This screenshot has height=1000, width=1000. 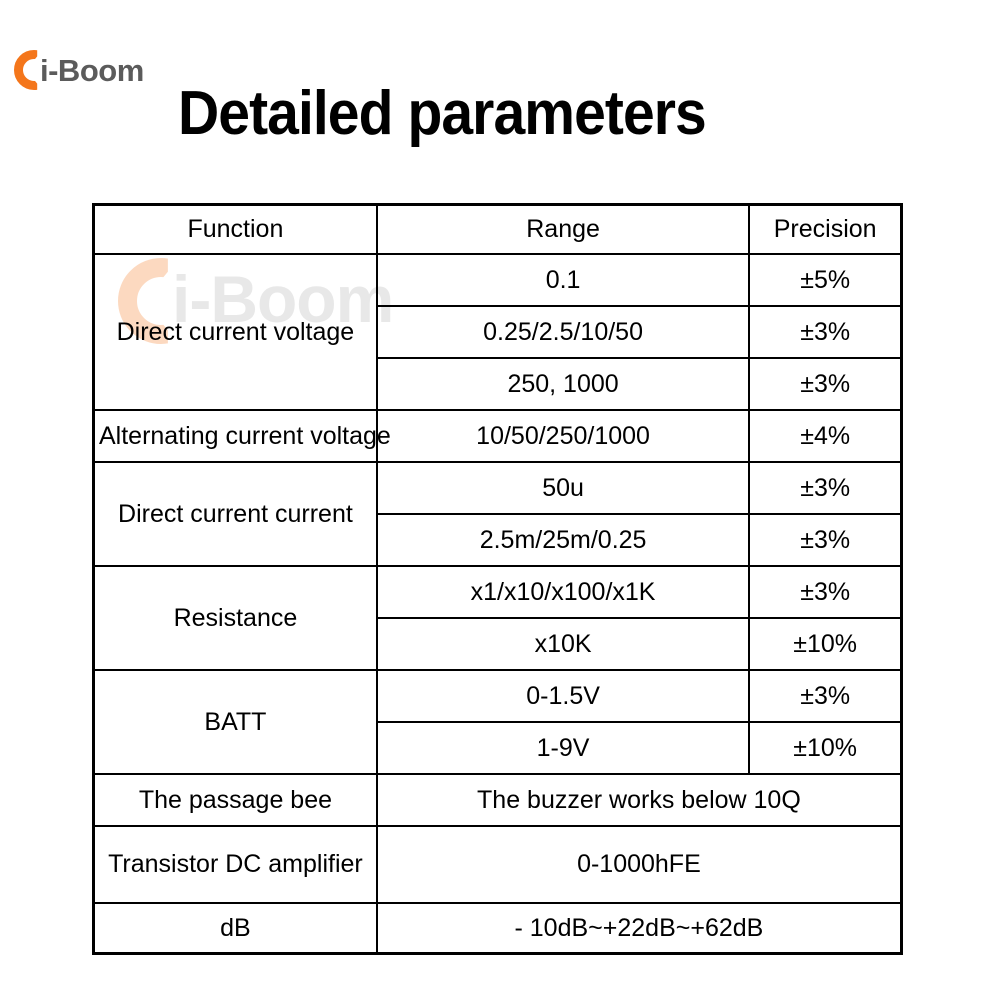 What do you see at coordinates (241, 436) in the screenshot?
I see `cell-function: Alternating current voltage` at bounding box center [241, 436].